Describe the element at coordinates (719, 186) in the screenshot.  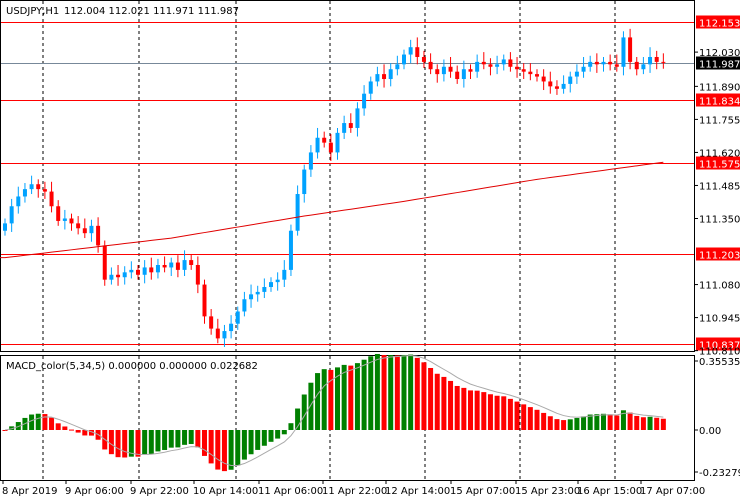
I see `price-tick-label: 111.485` at that location.